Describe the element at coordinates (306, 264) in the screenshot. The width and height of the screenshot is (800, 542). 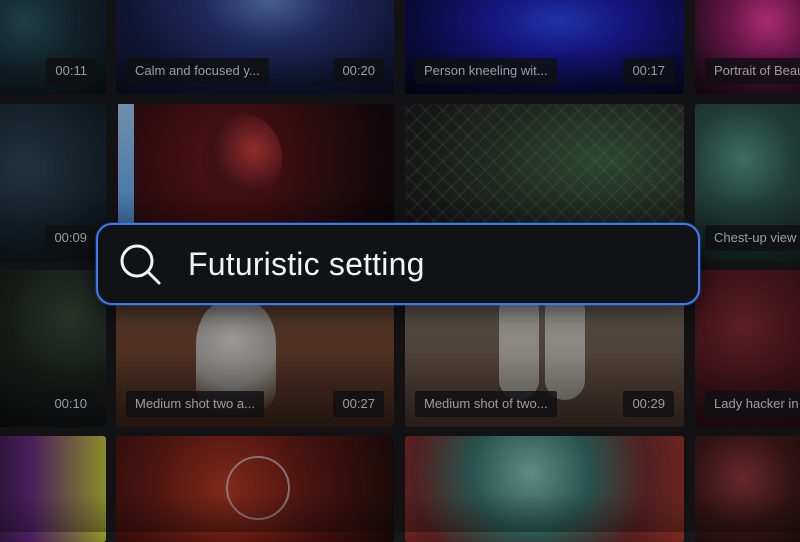
I see `search-query: Futuristic setting` at that location.